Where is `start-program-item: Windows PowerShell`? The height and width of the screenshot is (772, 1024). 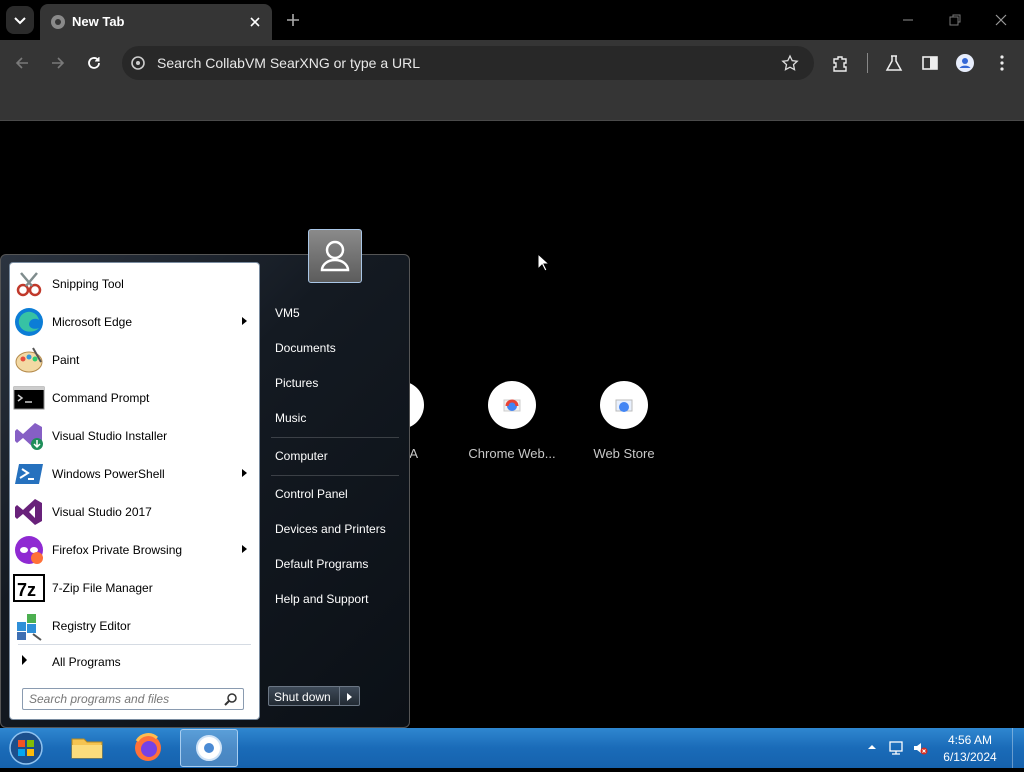 start-program-item: Windows PowerShell is located at coordinates (134, 474).